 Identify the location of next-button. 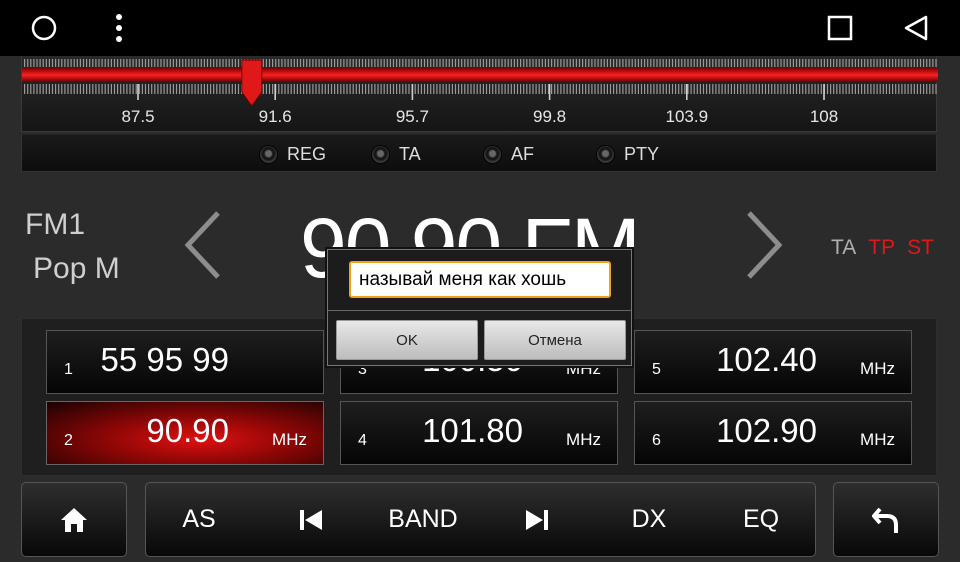
(537, 519).